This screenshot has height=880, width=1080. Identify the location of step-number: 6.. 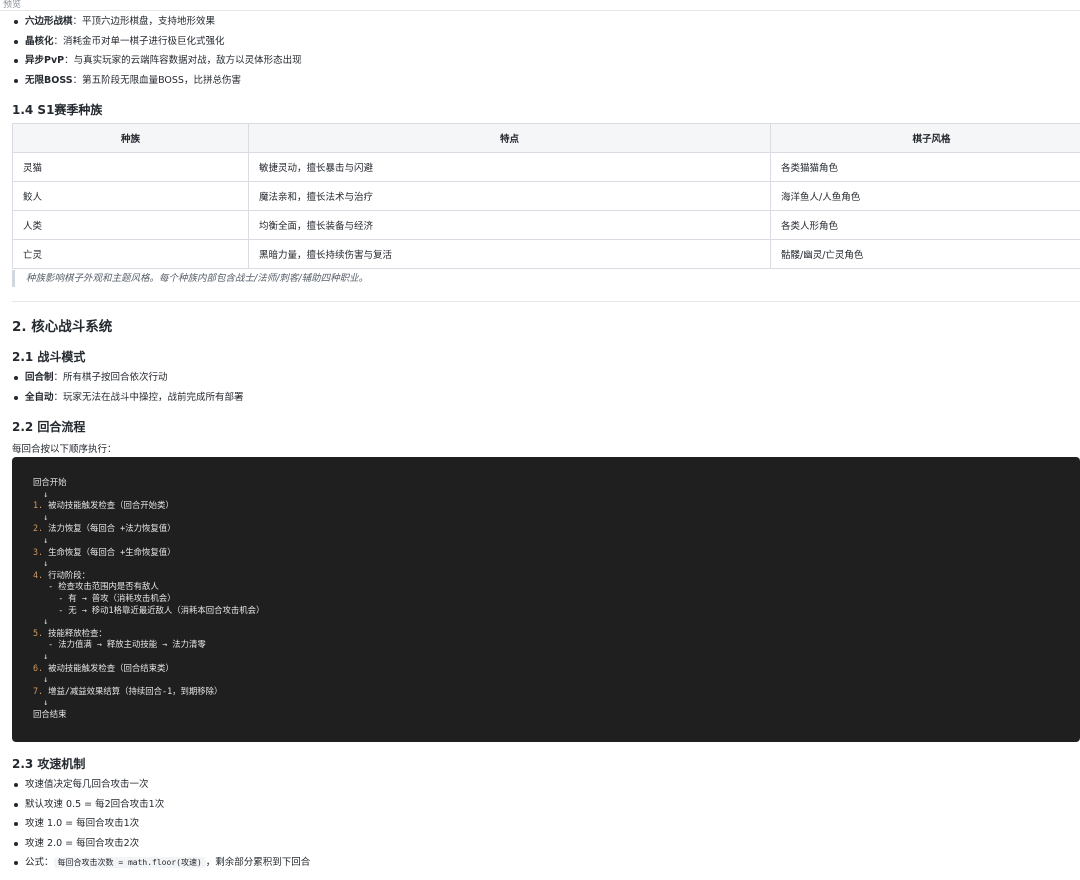
(38, 667).